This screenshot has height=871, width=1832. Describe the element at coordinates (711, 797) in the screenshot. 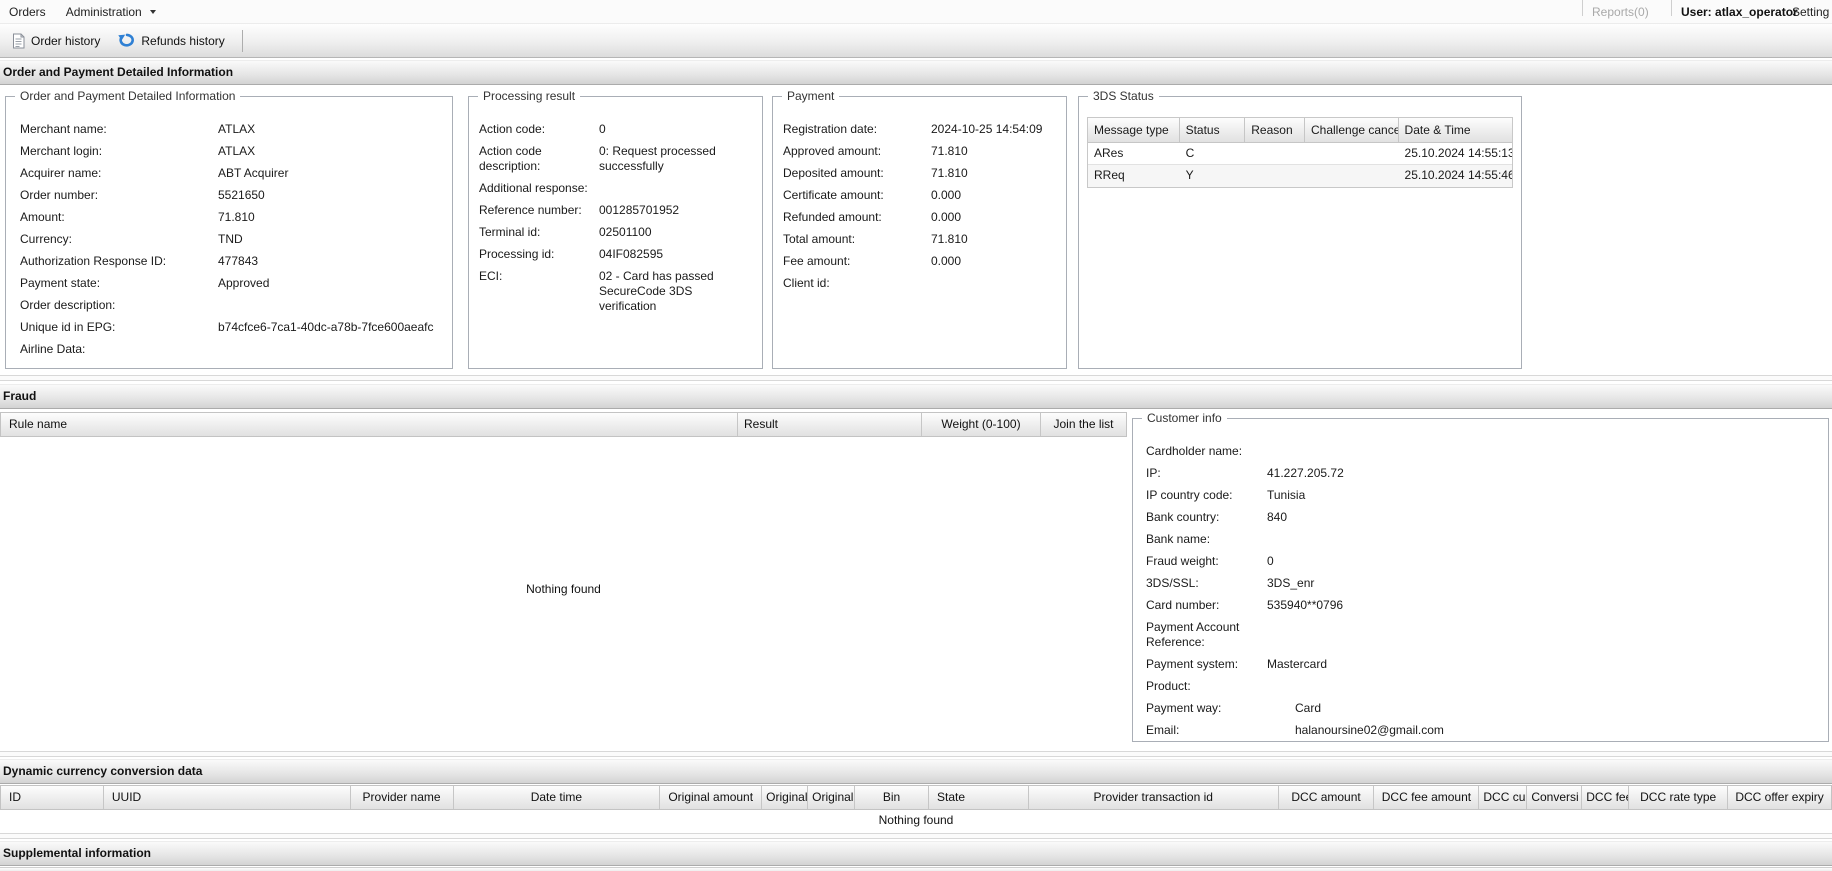

I see `column-header-original-amount: Original amount` at that location.